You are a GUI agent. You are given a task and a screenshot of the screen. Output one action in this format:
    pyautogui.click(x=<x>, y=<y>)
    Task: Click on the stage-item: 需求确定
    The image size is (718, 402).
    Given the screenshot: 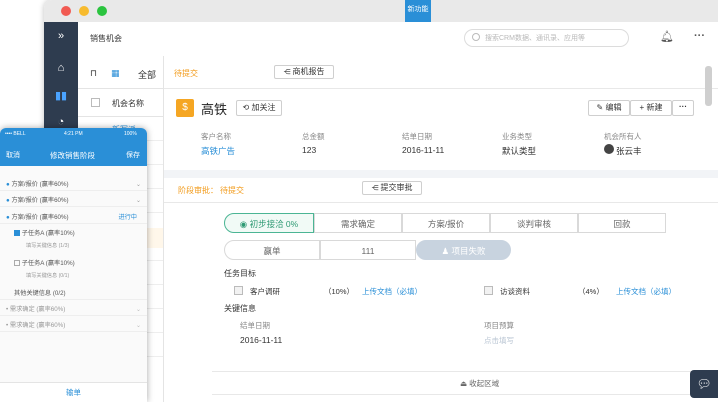 What is the action you would take?
    pyautogui.click(x=358, y=223)
    